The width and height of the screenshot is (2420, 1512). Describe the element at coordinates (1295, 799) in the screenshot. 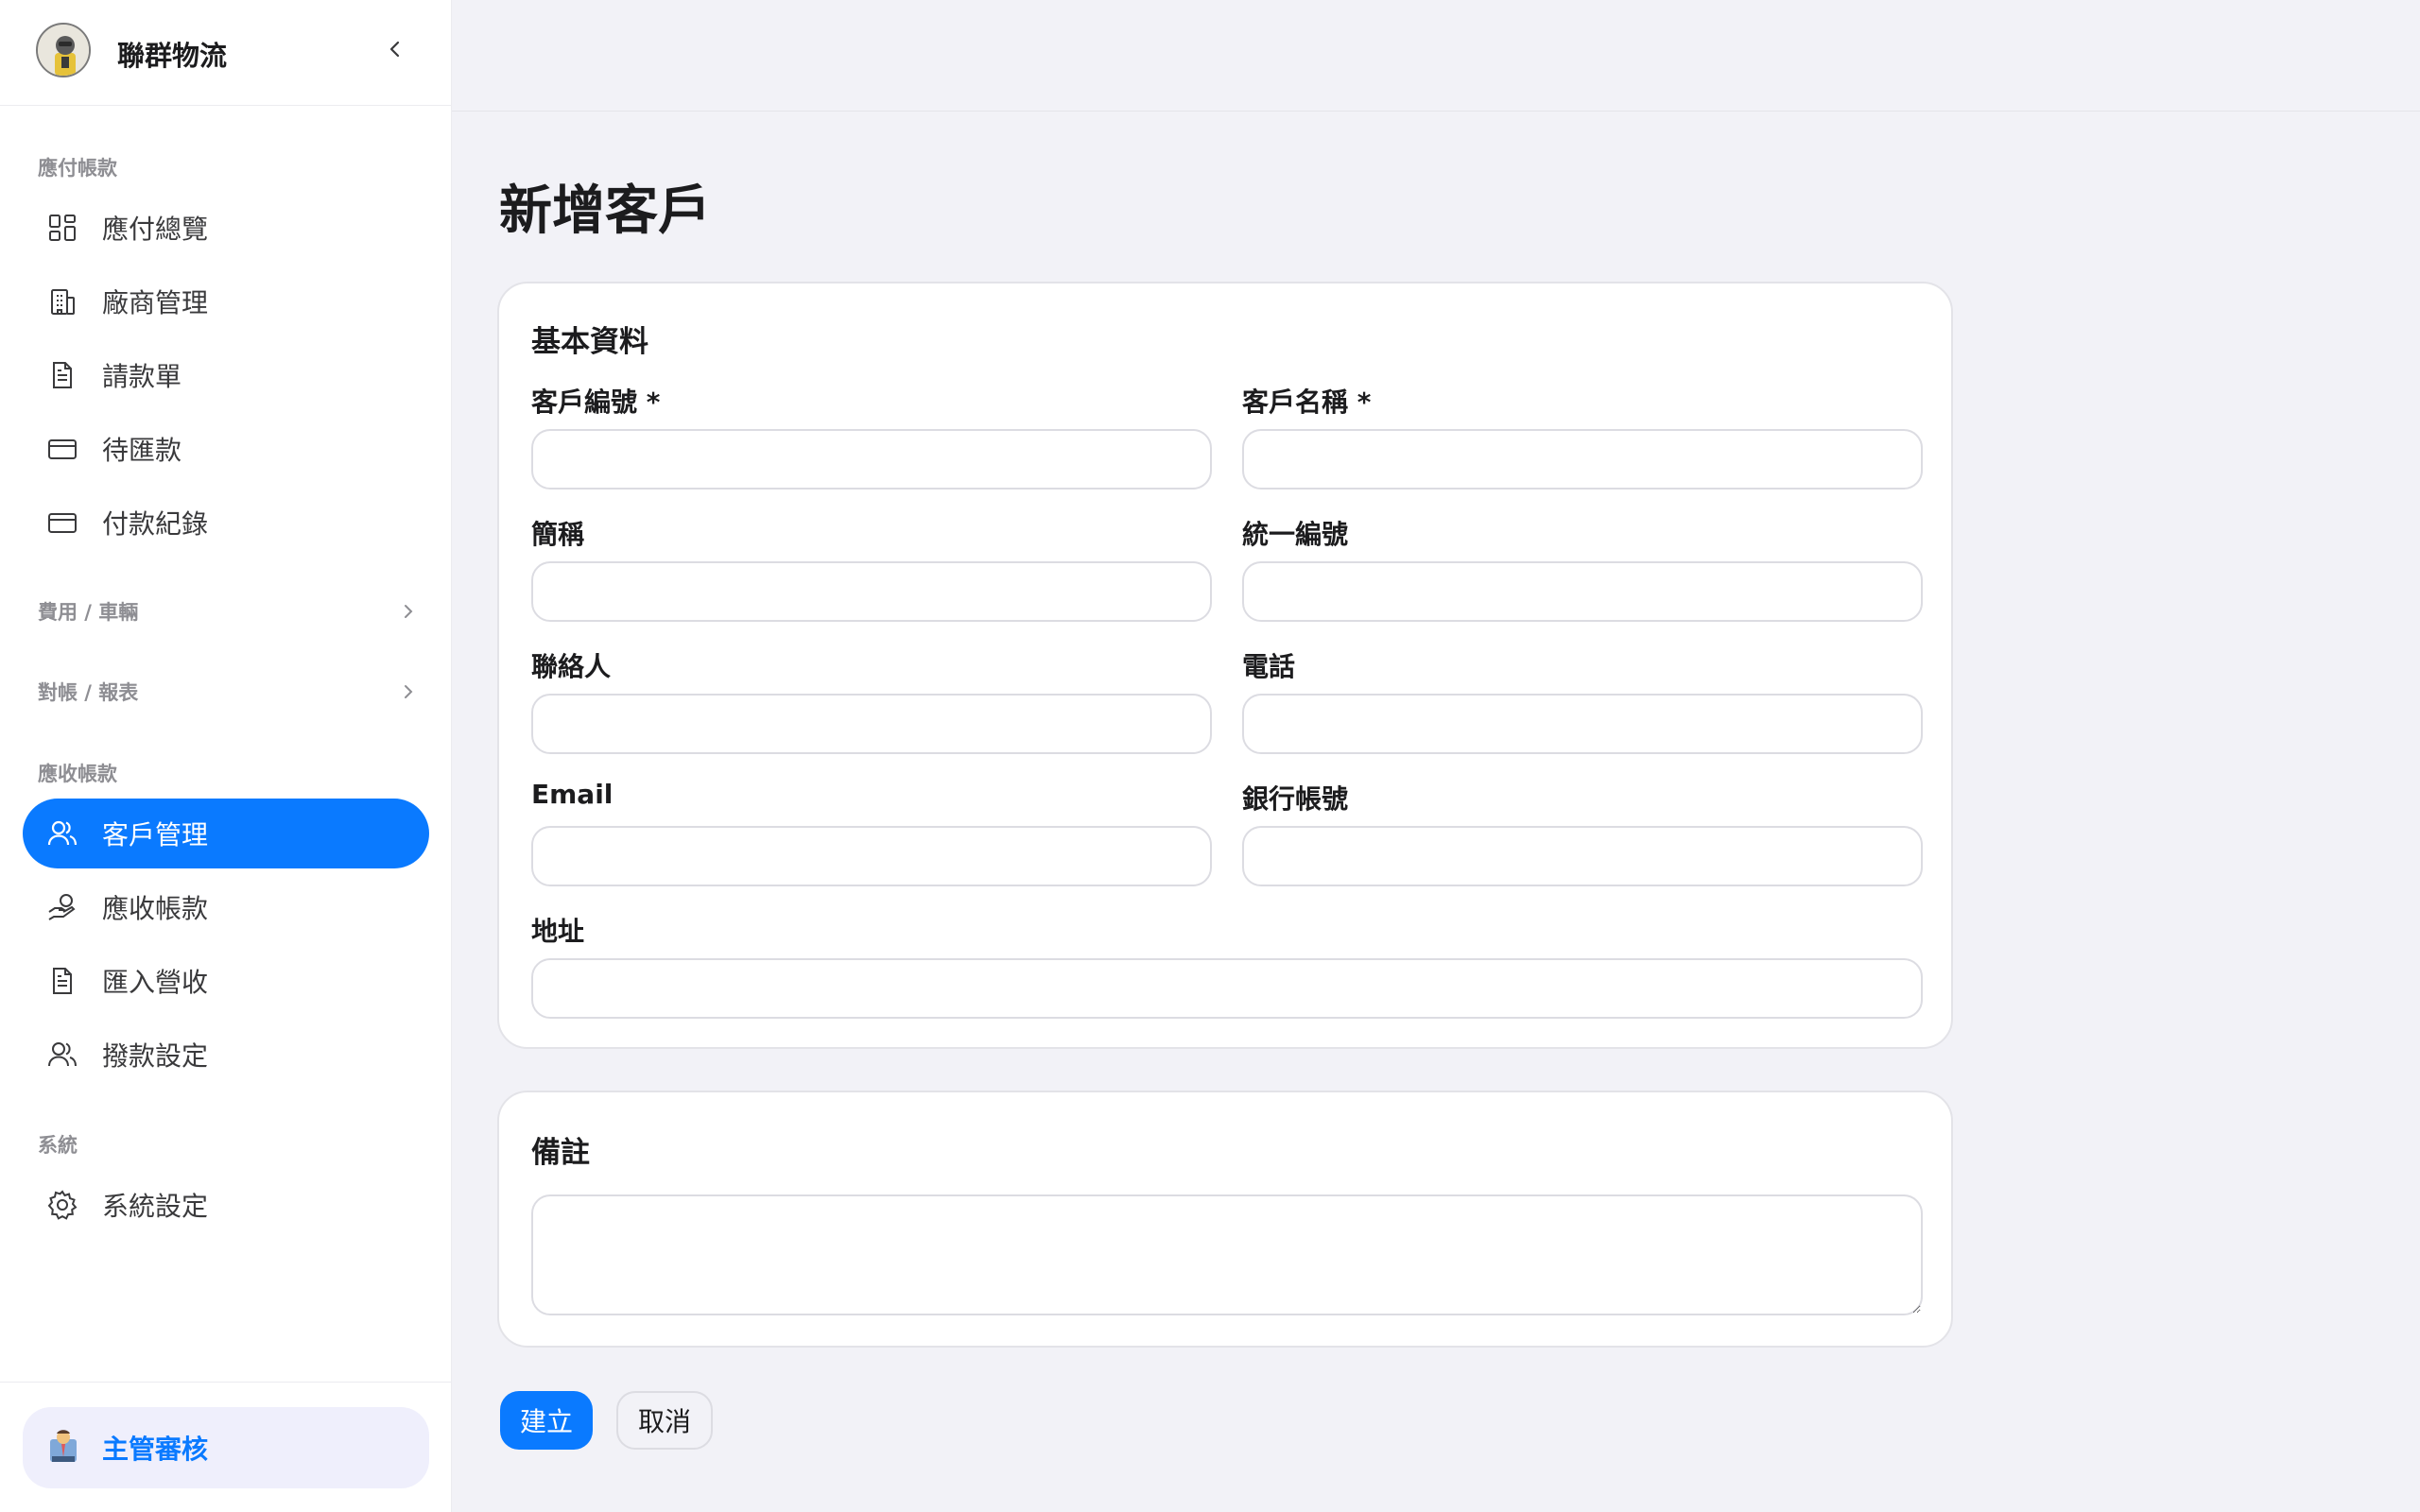

I see `bank-account-label: 銀行帳號` at that location.